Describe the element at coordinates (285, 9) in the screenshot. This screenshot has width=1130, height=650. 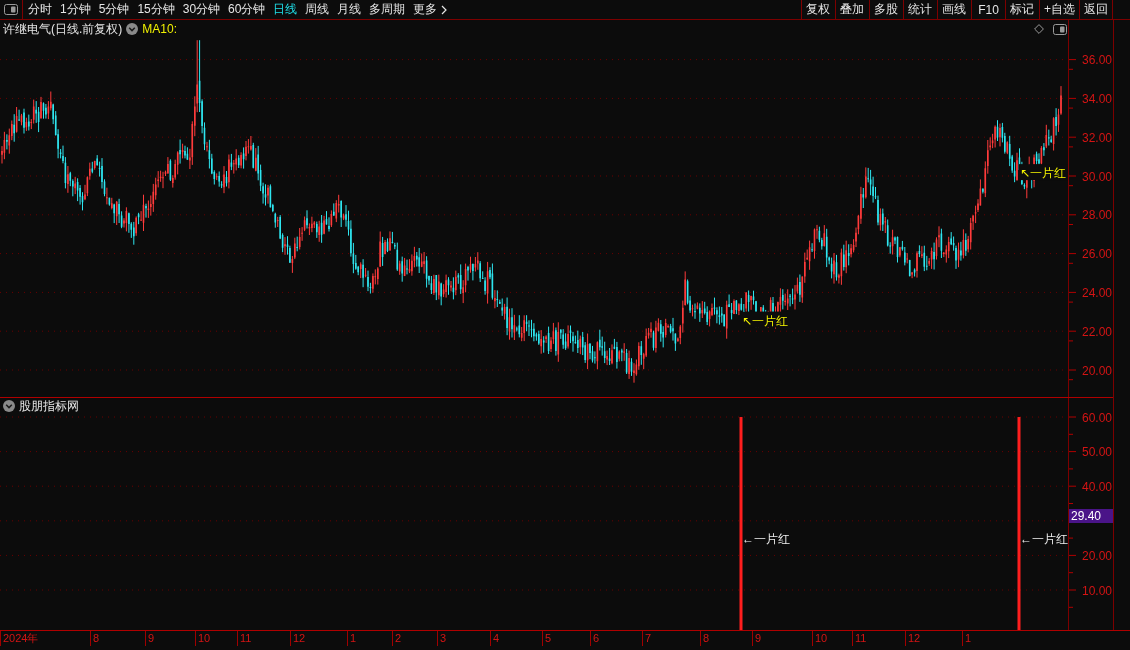
I see `period-tab: 日线` at that location.